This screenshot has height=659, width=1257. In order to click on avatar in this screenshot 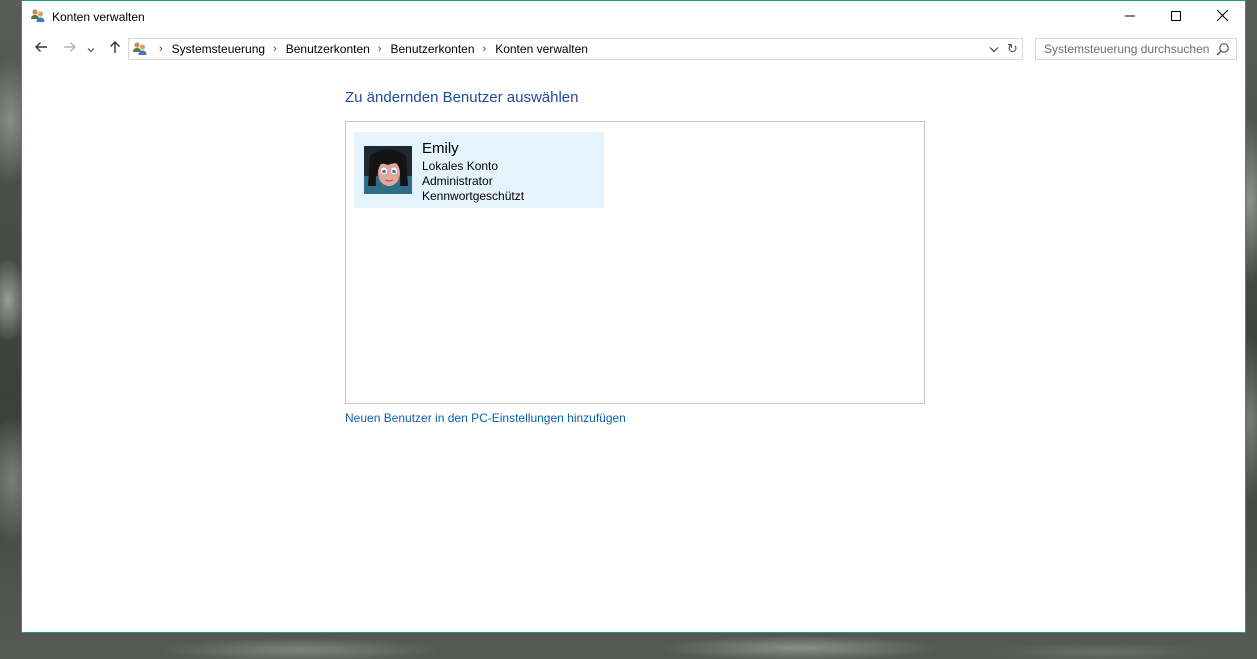, I will do `click(388, 170)`.